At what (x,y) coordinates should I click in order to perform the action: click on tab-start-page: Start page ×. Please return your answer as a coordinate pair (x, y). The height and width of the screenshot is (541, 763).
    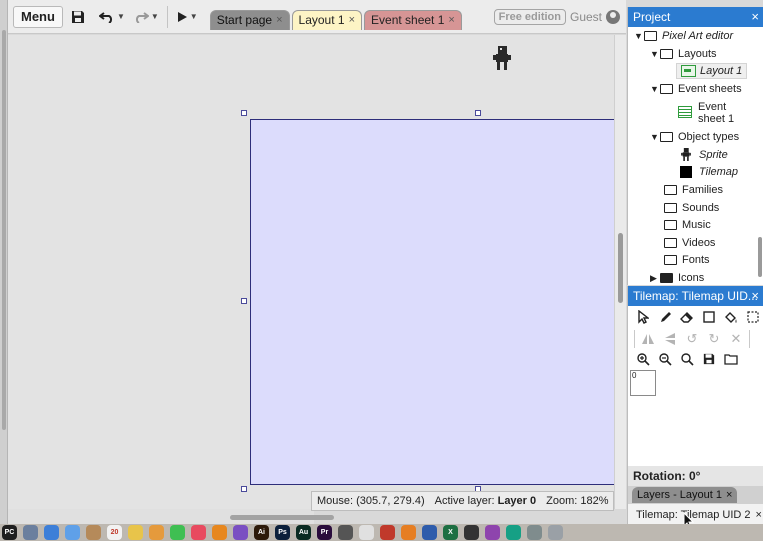
    Looking at the image, I should click on (249, 19).